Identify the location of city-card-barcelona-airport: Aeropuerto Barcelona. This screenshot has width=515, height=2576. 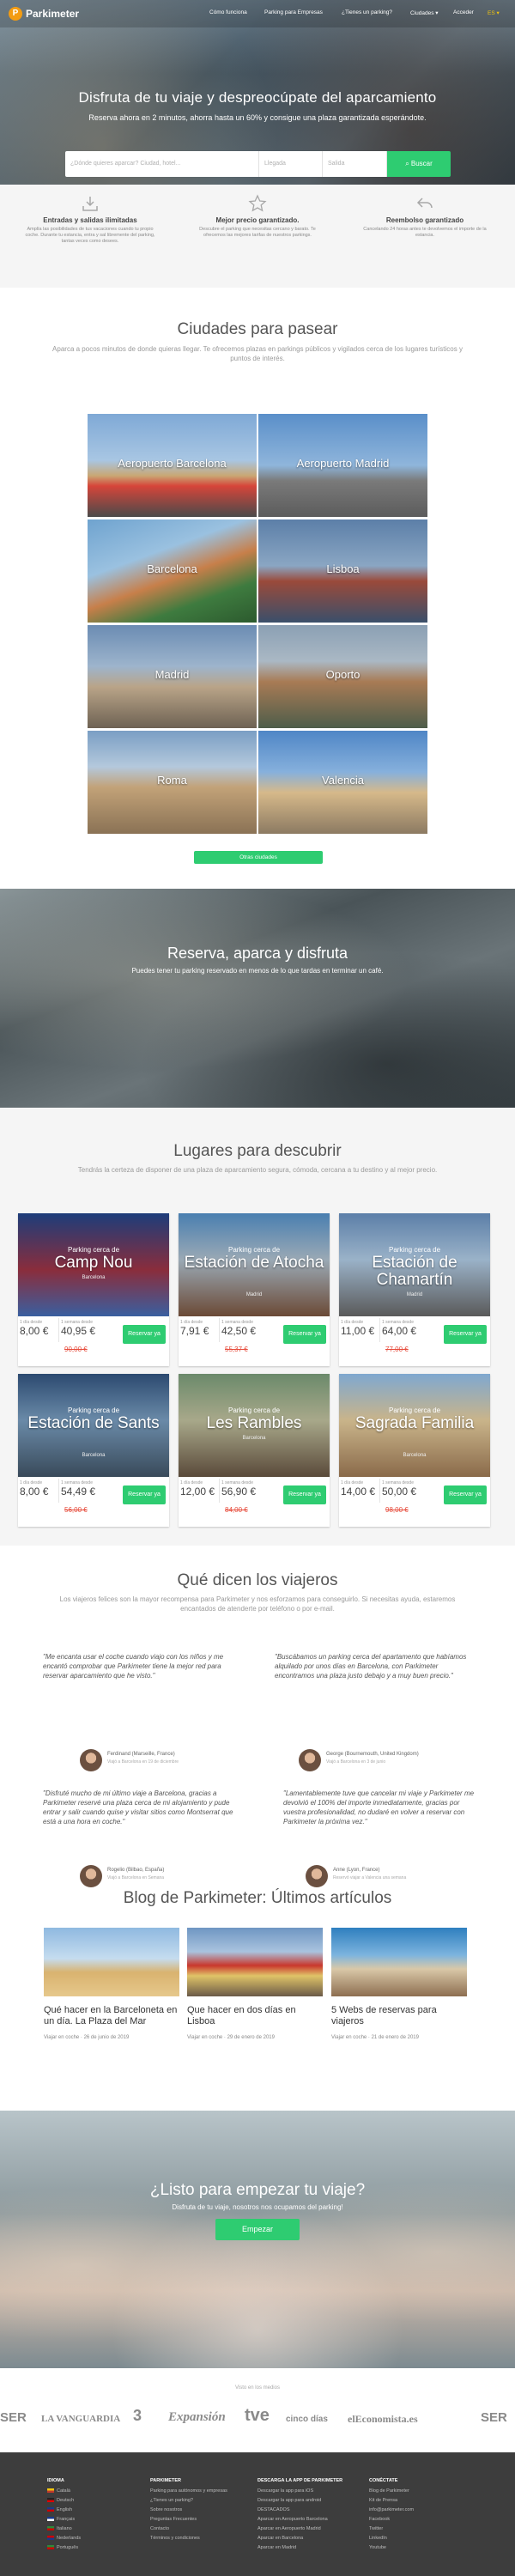
(172, 466).